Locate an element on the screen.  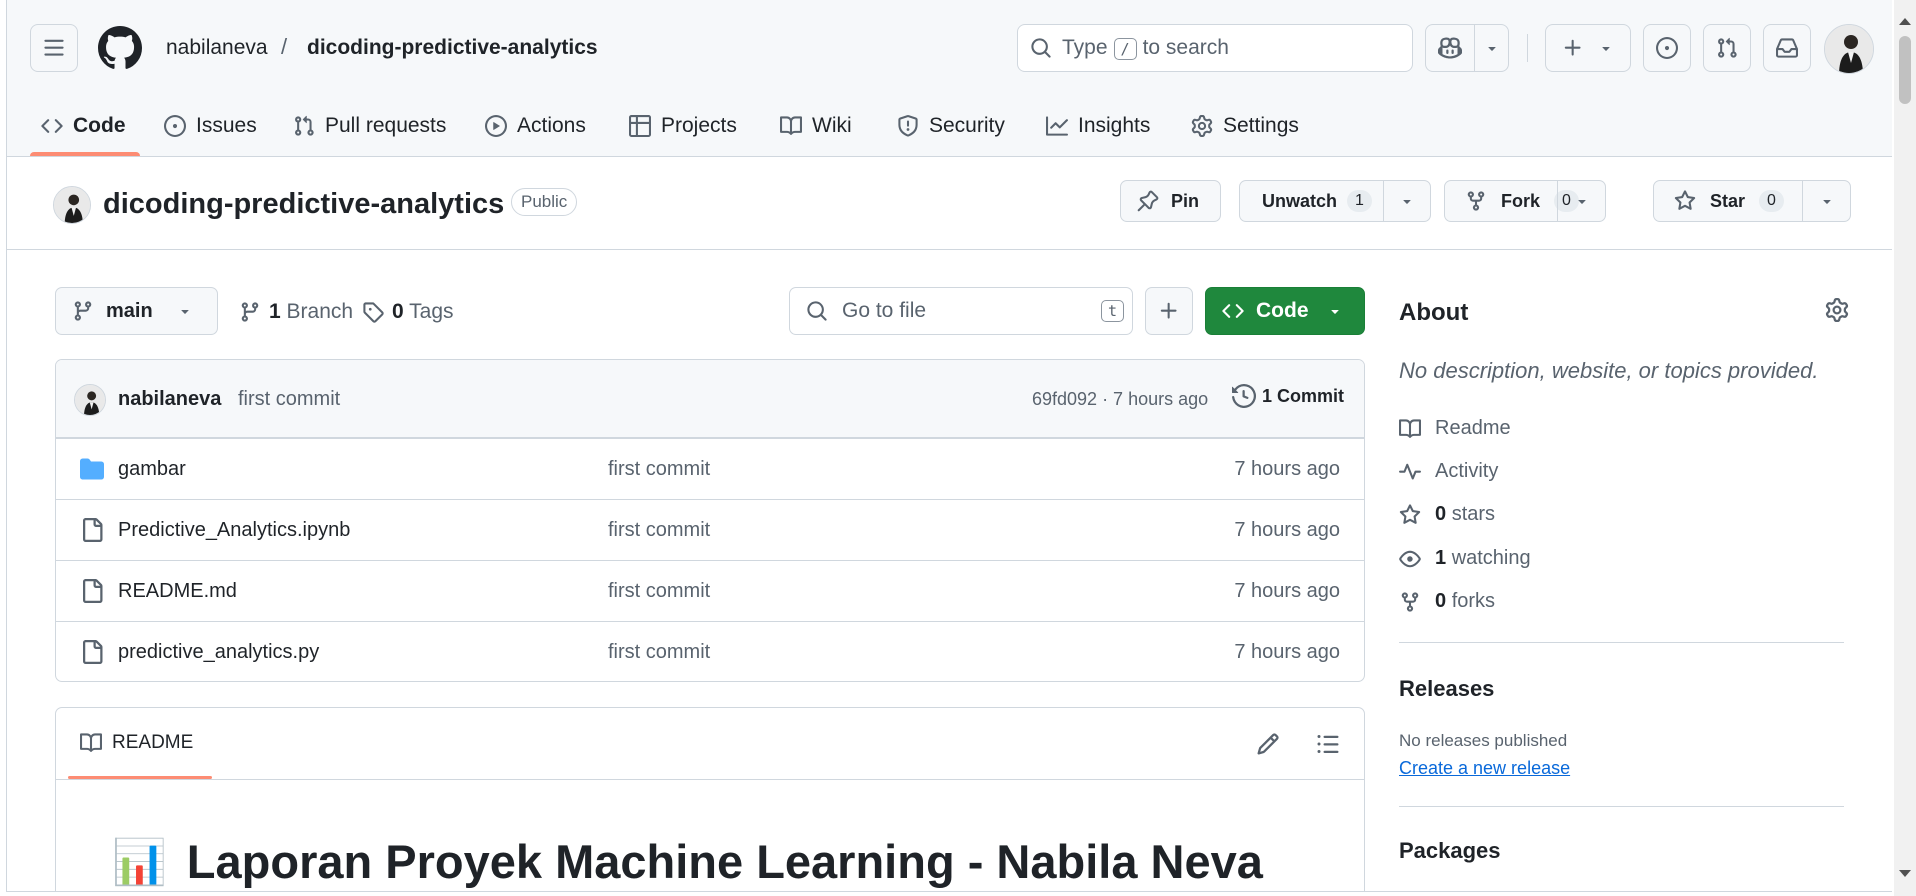
eye-icon is located at coordinates (1410, 558).